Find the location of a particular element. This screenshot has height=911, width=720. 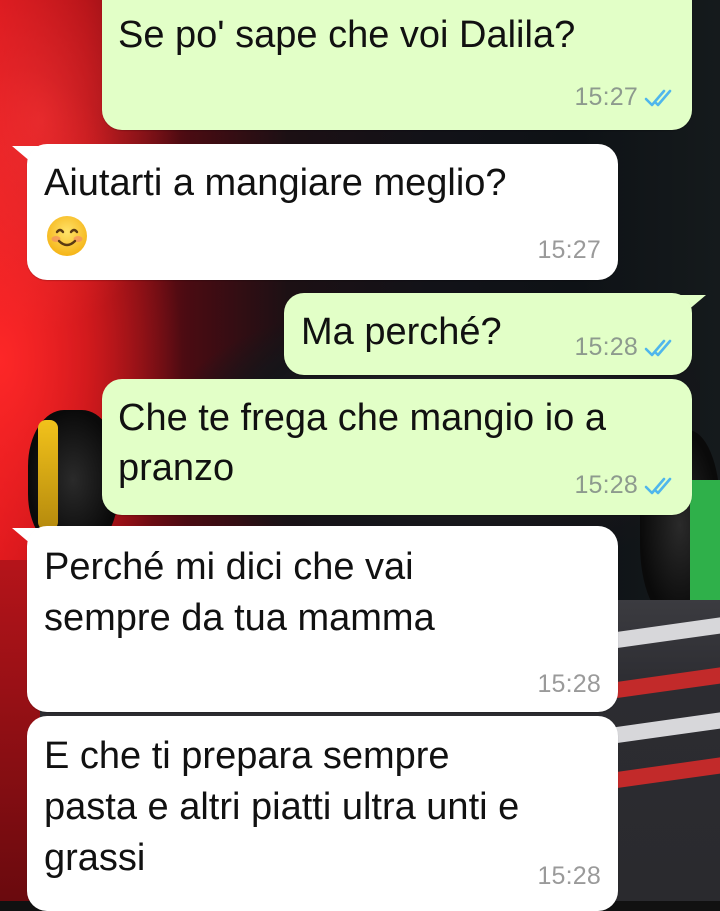

message-bubble-outgoing: Ma perché? 15:28 is located at coordinates (488, 334).